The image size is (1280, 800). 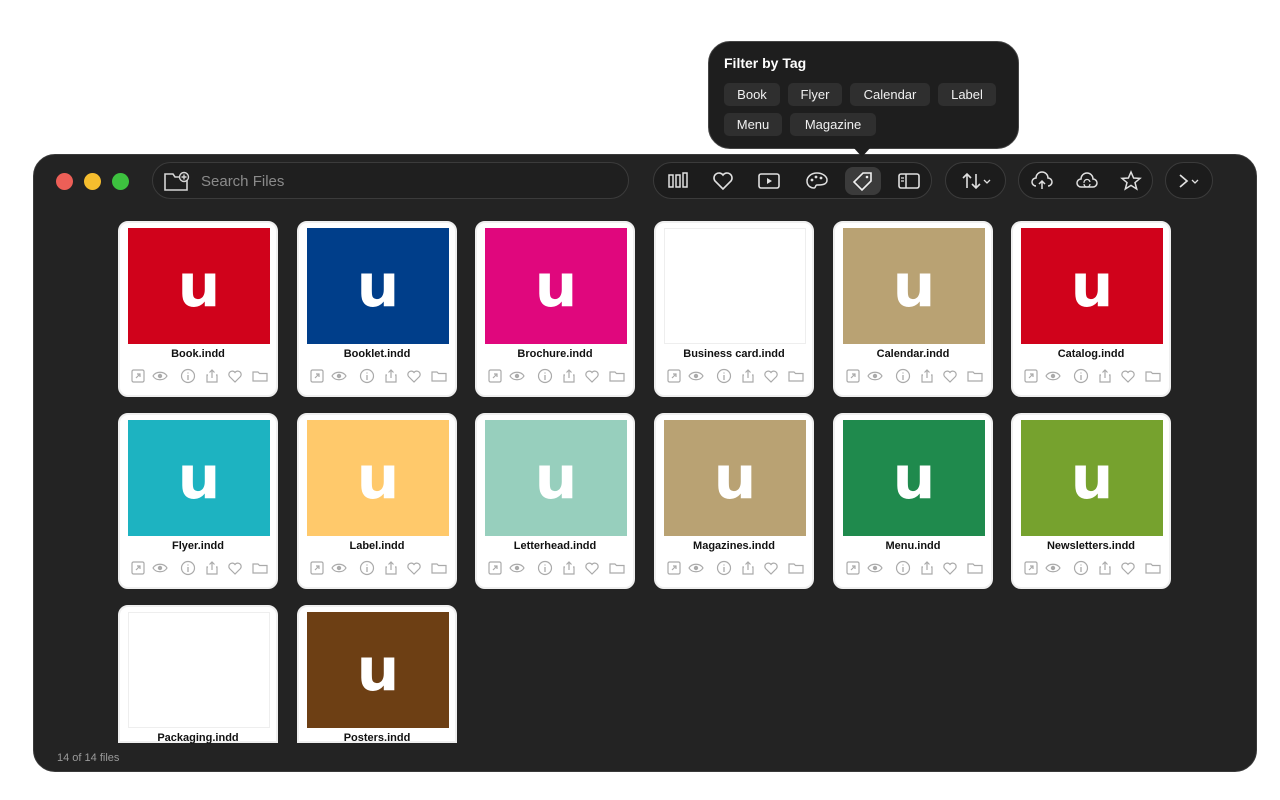 I want to click on sort-icon, so click(x=976, y=181).